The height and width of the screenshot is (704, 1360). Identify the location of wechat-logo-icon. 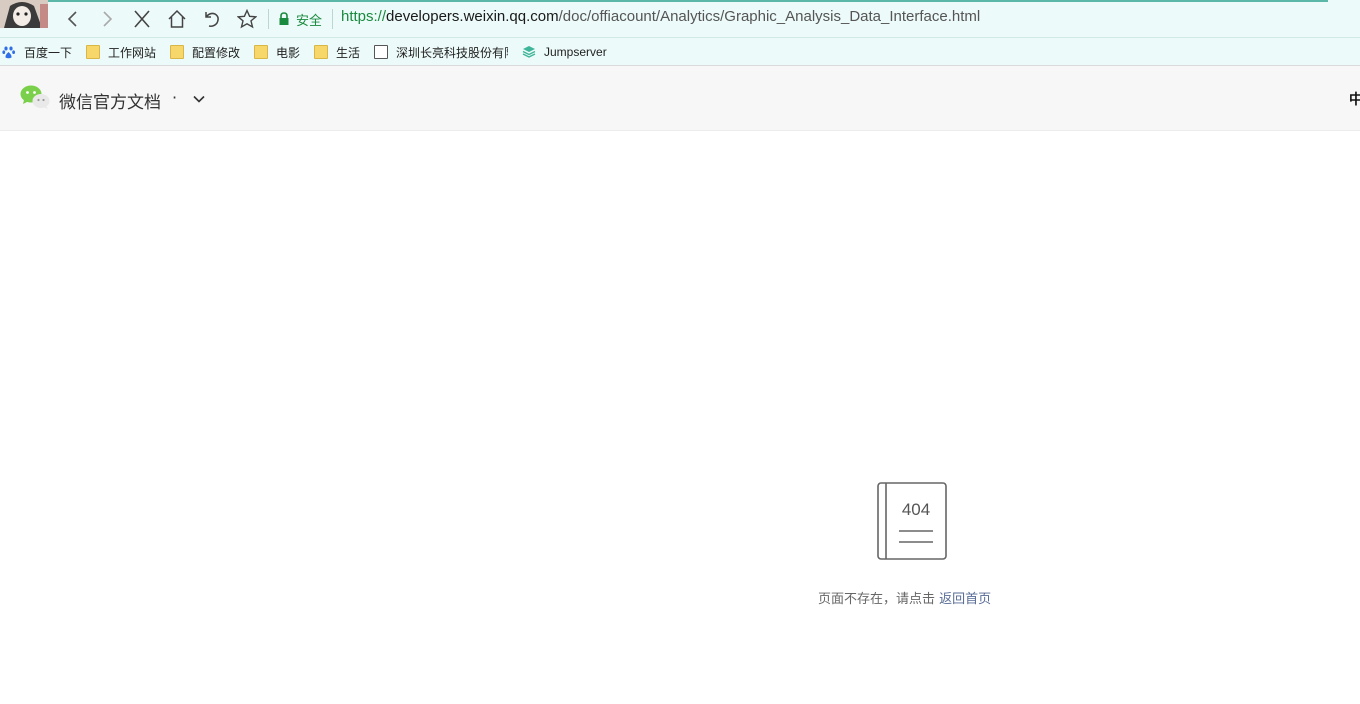
(35, 97).